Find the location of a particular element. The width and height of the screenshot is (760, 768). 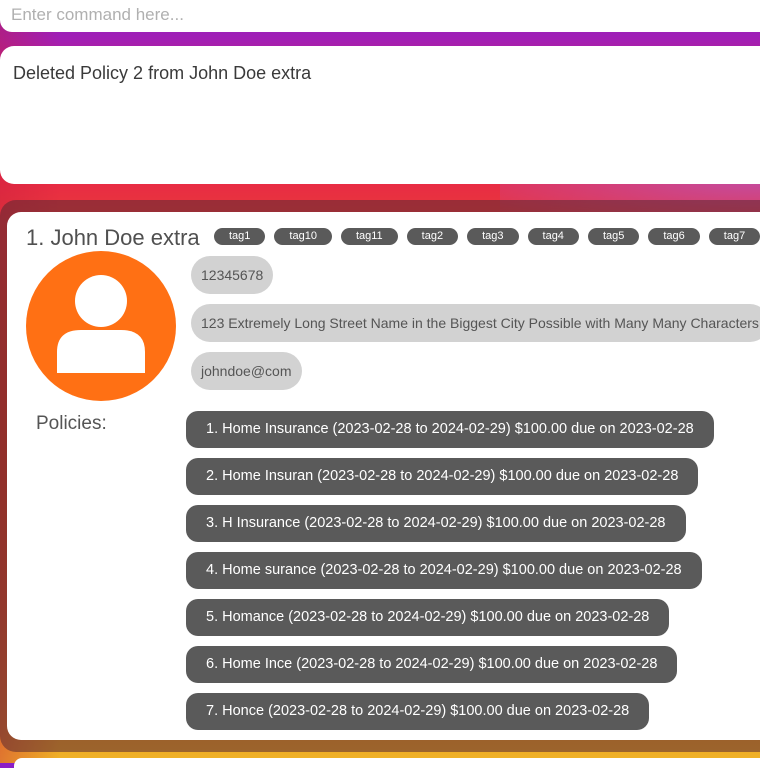

tag: tag5 is located at coordinates (613, 236).